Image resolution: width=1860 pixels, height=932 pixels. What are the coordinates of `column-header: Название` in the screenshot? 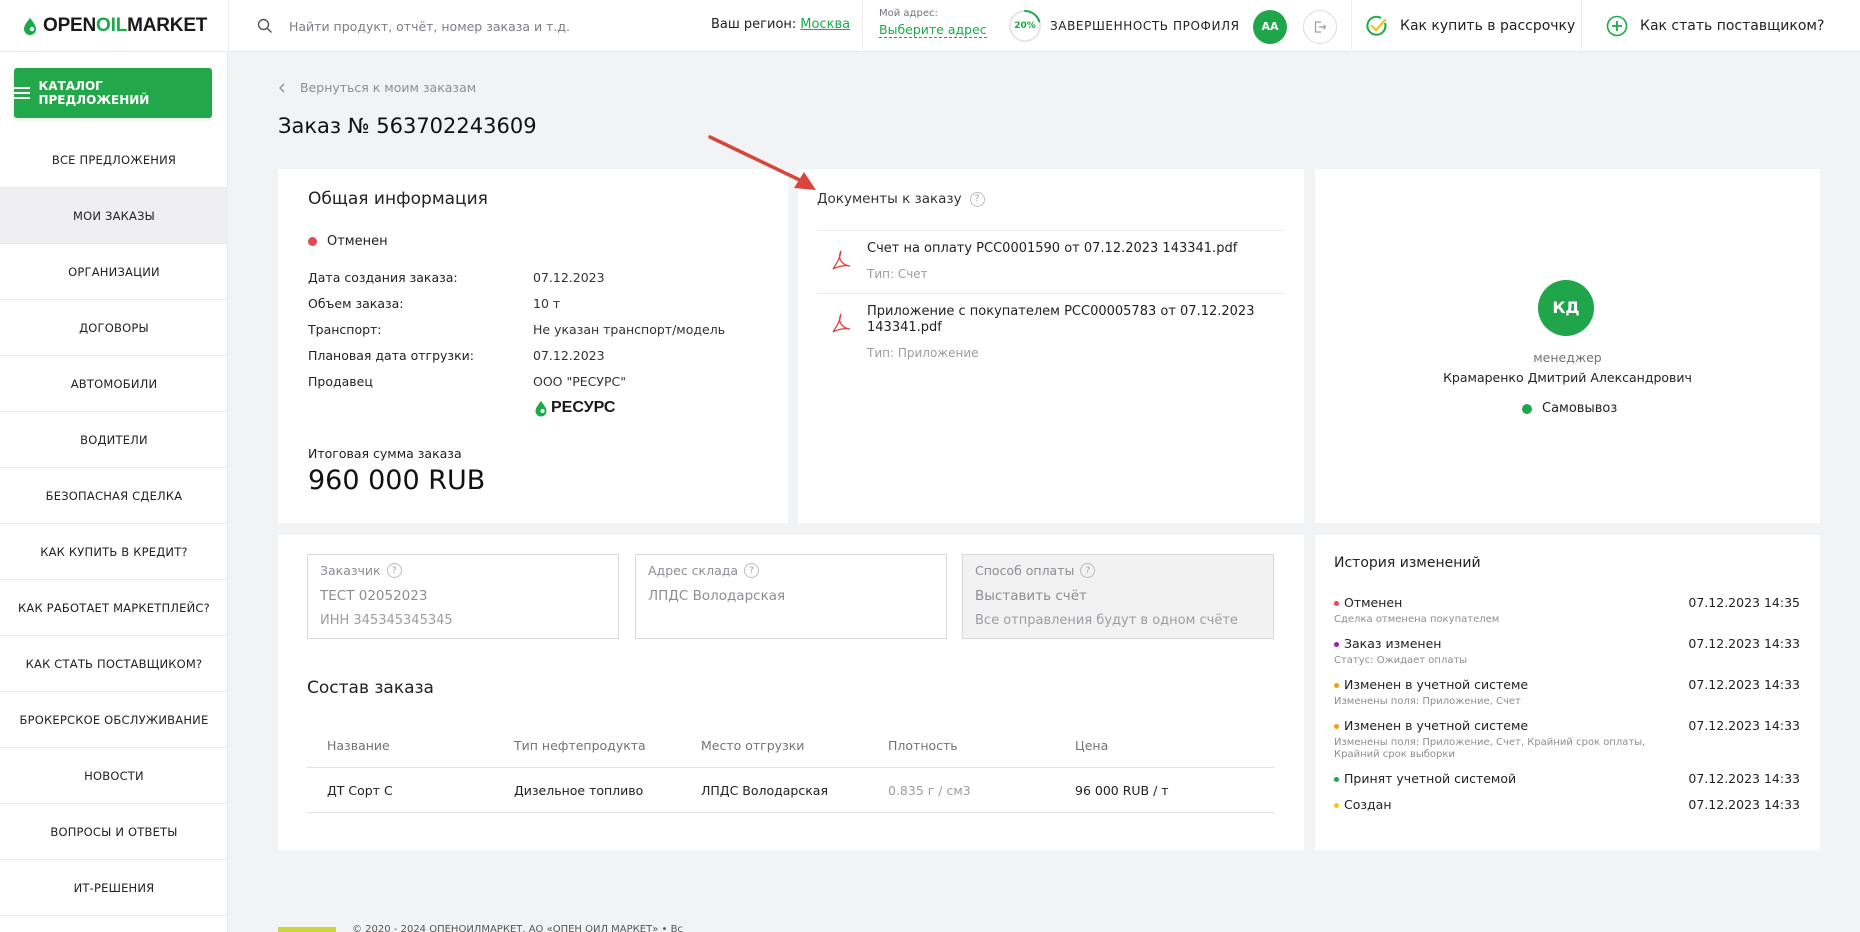 It's located at (358, 745).